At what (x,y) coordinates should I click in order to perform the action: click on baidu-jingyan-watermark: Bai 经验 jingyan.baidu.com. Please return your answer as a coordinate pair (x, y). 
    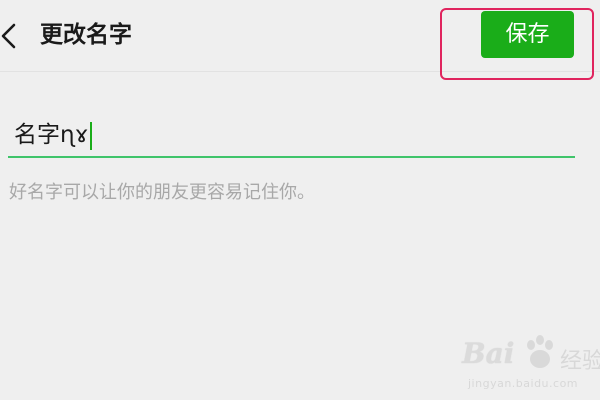
    Looking at the image, I should click on (531, 365).